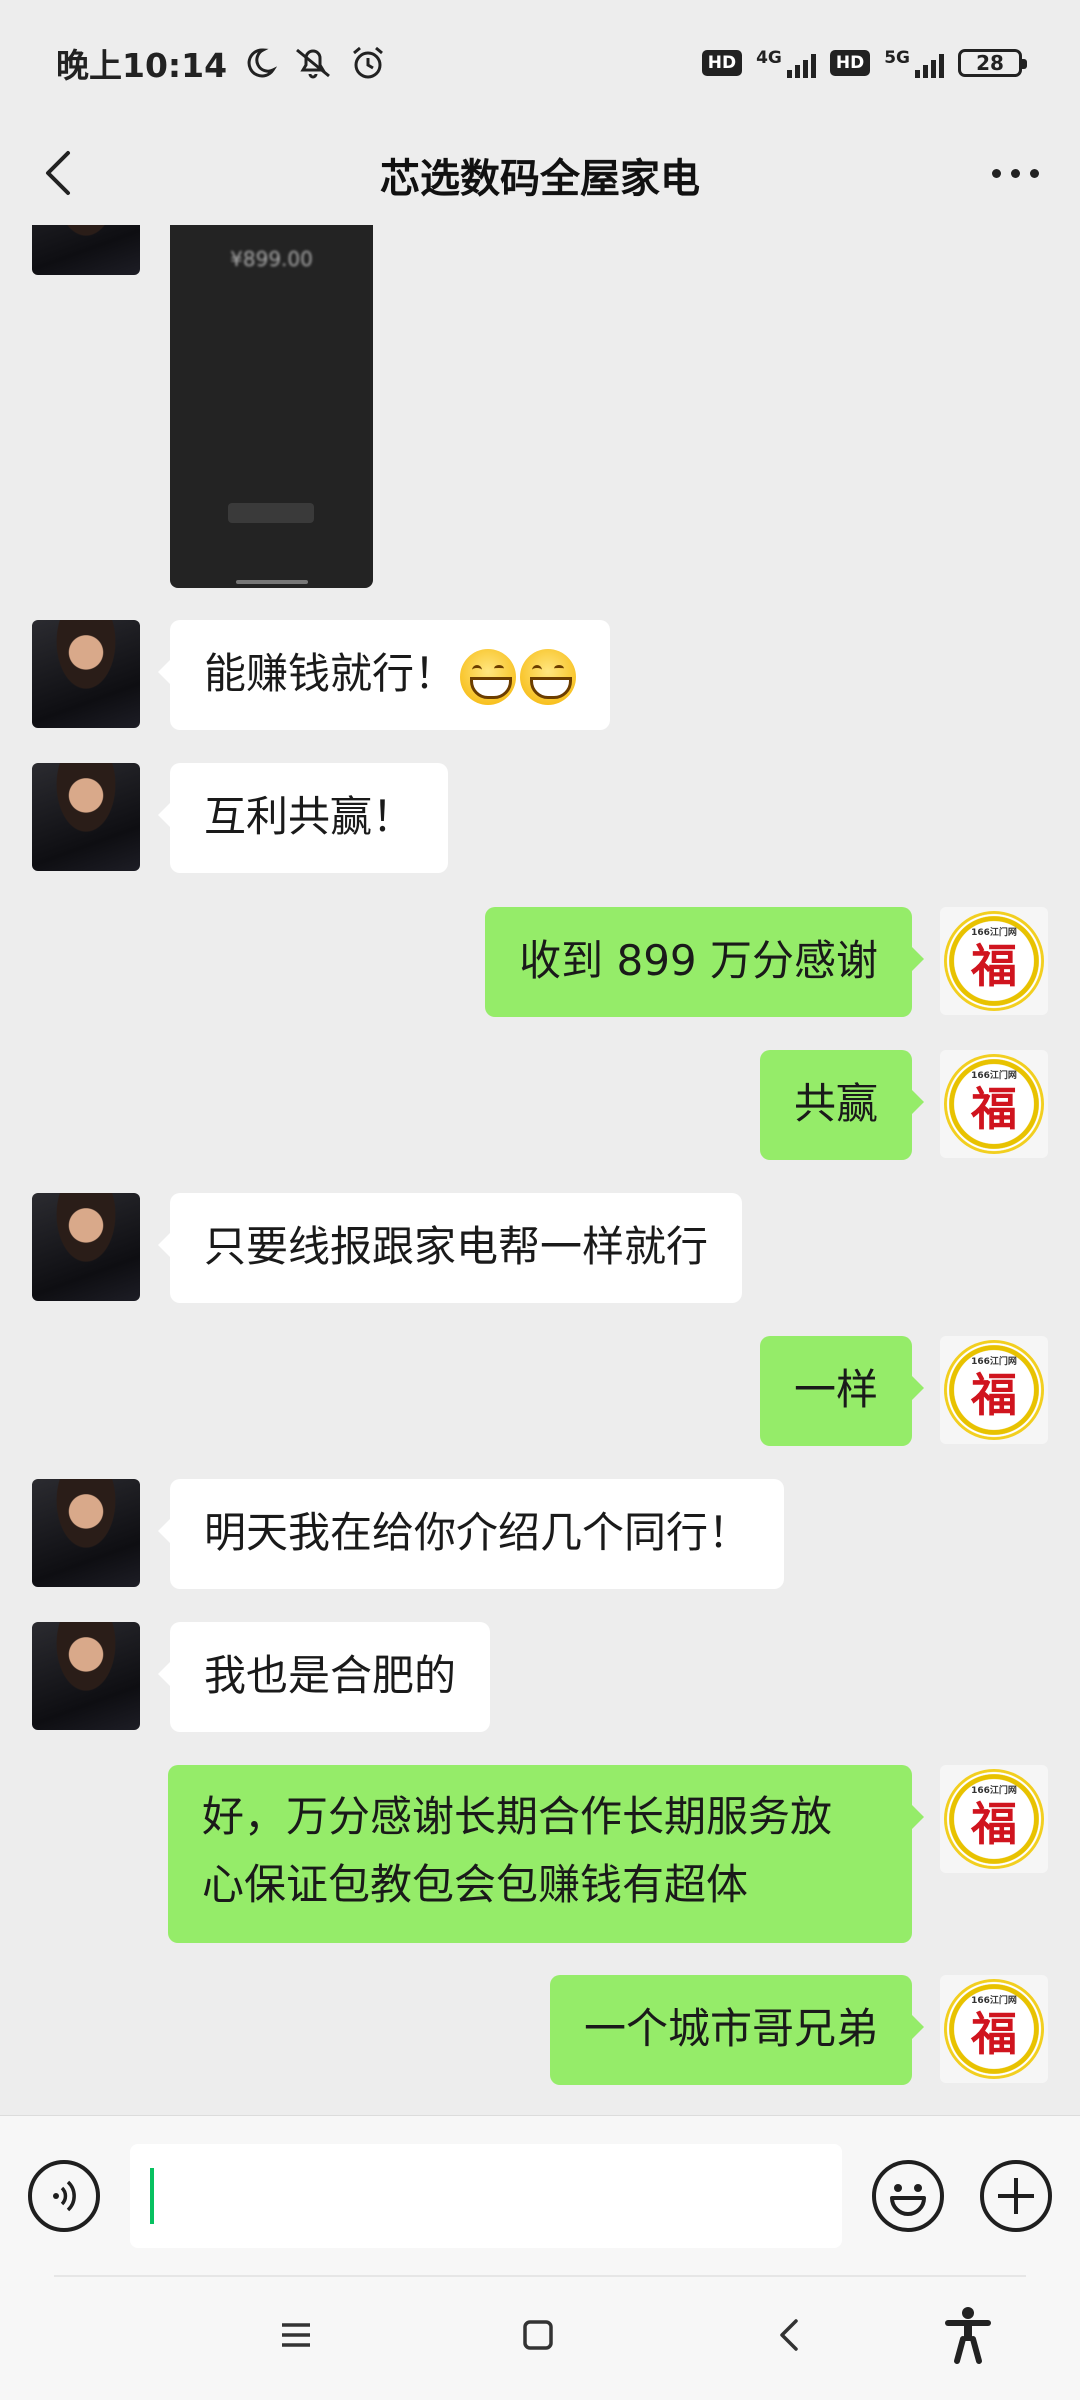 Image resolution: width=1080 pixels, height=2400 pixels. Describe the element at coordinates (730, 2028) in the screenshot. I see `message-text: 一个城市哥兄弟` at that location.